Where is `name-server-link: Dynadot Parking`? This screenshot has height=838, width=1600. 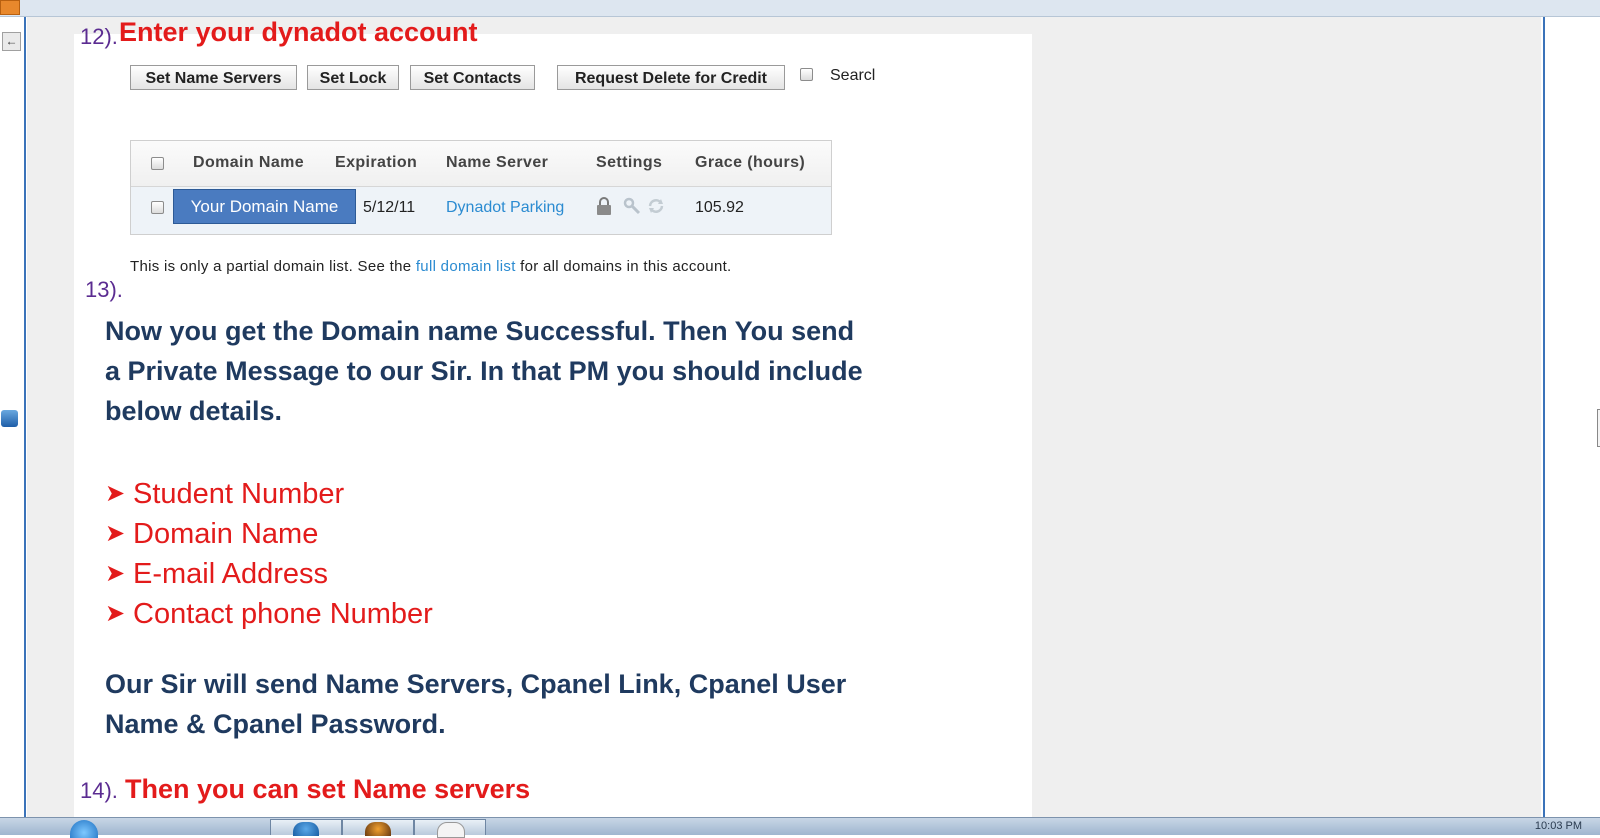
name-server-link: Dynadot Parking is located at coordinates (505, 208).